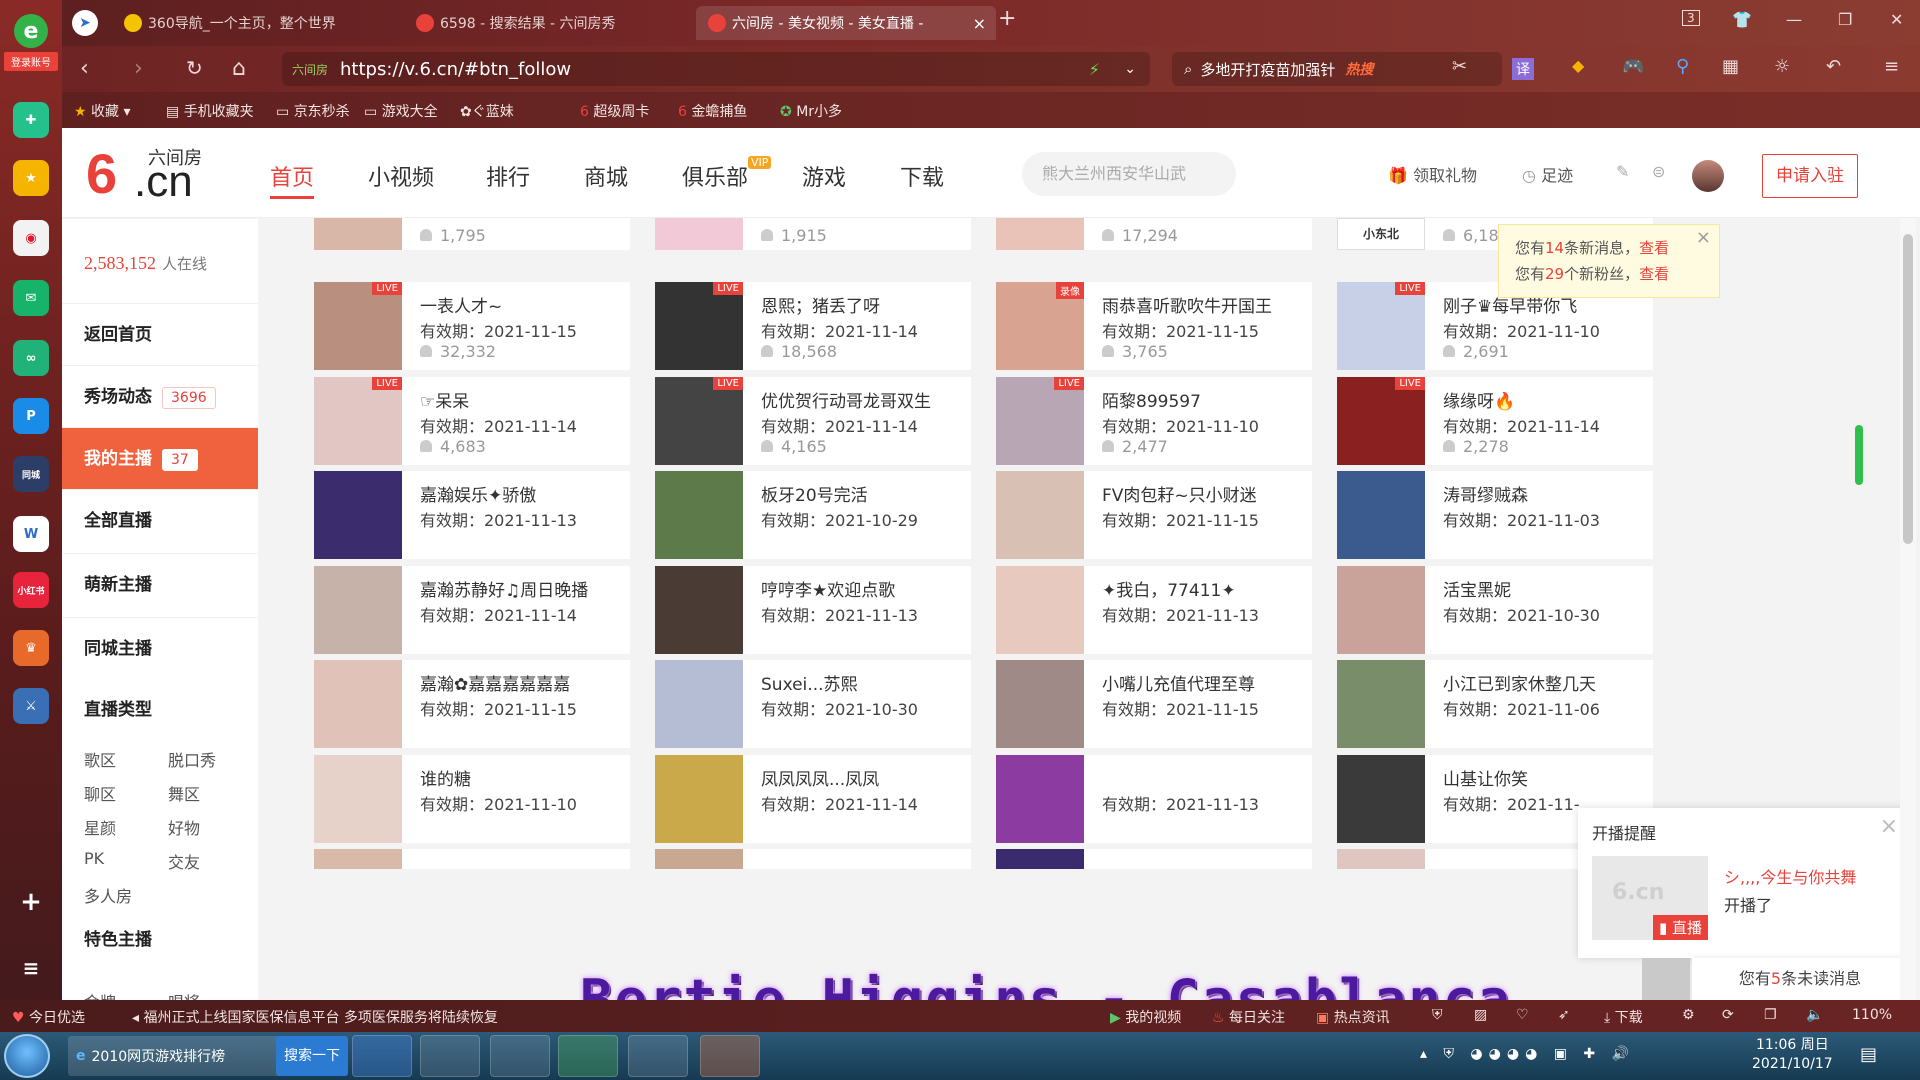 This screenshot has width=1920, height=1080. Describe the element at coordinates (450, 1056) in the screenshot. I see `taskbar-ie-icon` at that location.